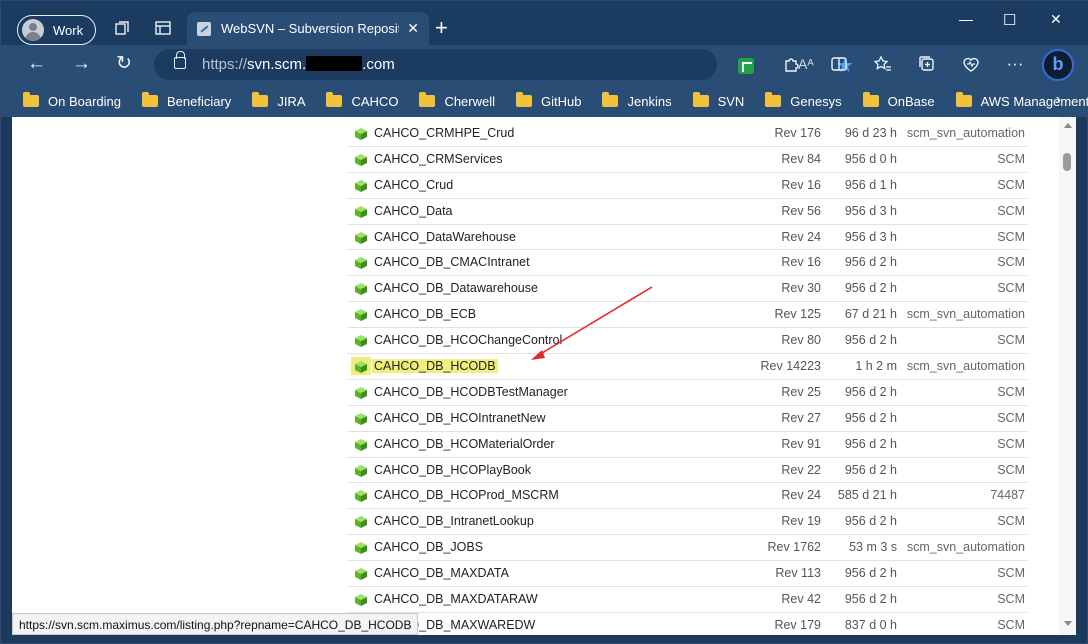 The height and width of the screenshot is (644, 1088). Describe the element at coordinates (445, 237) in the screenshot. I see `repo-name-link: CAHCO_DataWarehouse` at that location.